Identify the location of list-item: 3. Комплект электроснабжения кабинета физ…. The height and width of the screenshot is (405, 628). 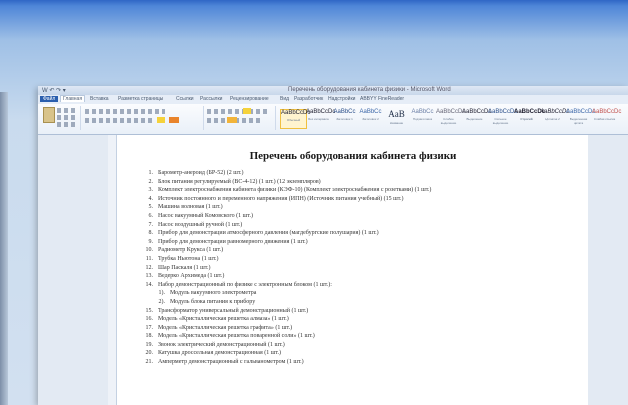
(285, 190).